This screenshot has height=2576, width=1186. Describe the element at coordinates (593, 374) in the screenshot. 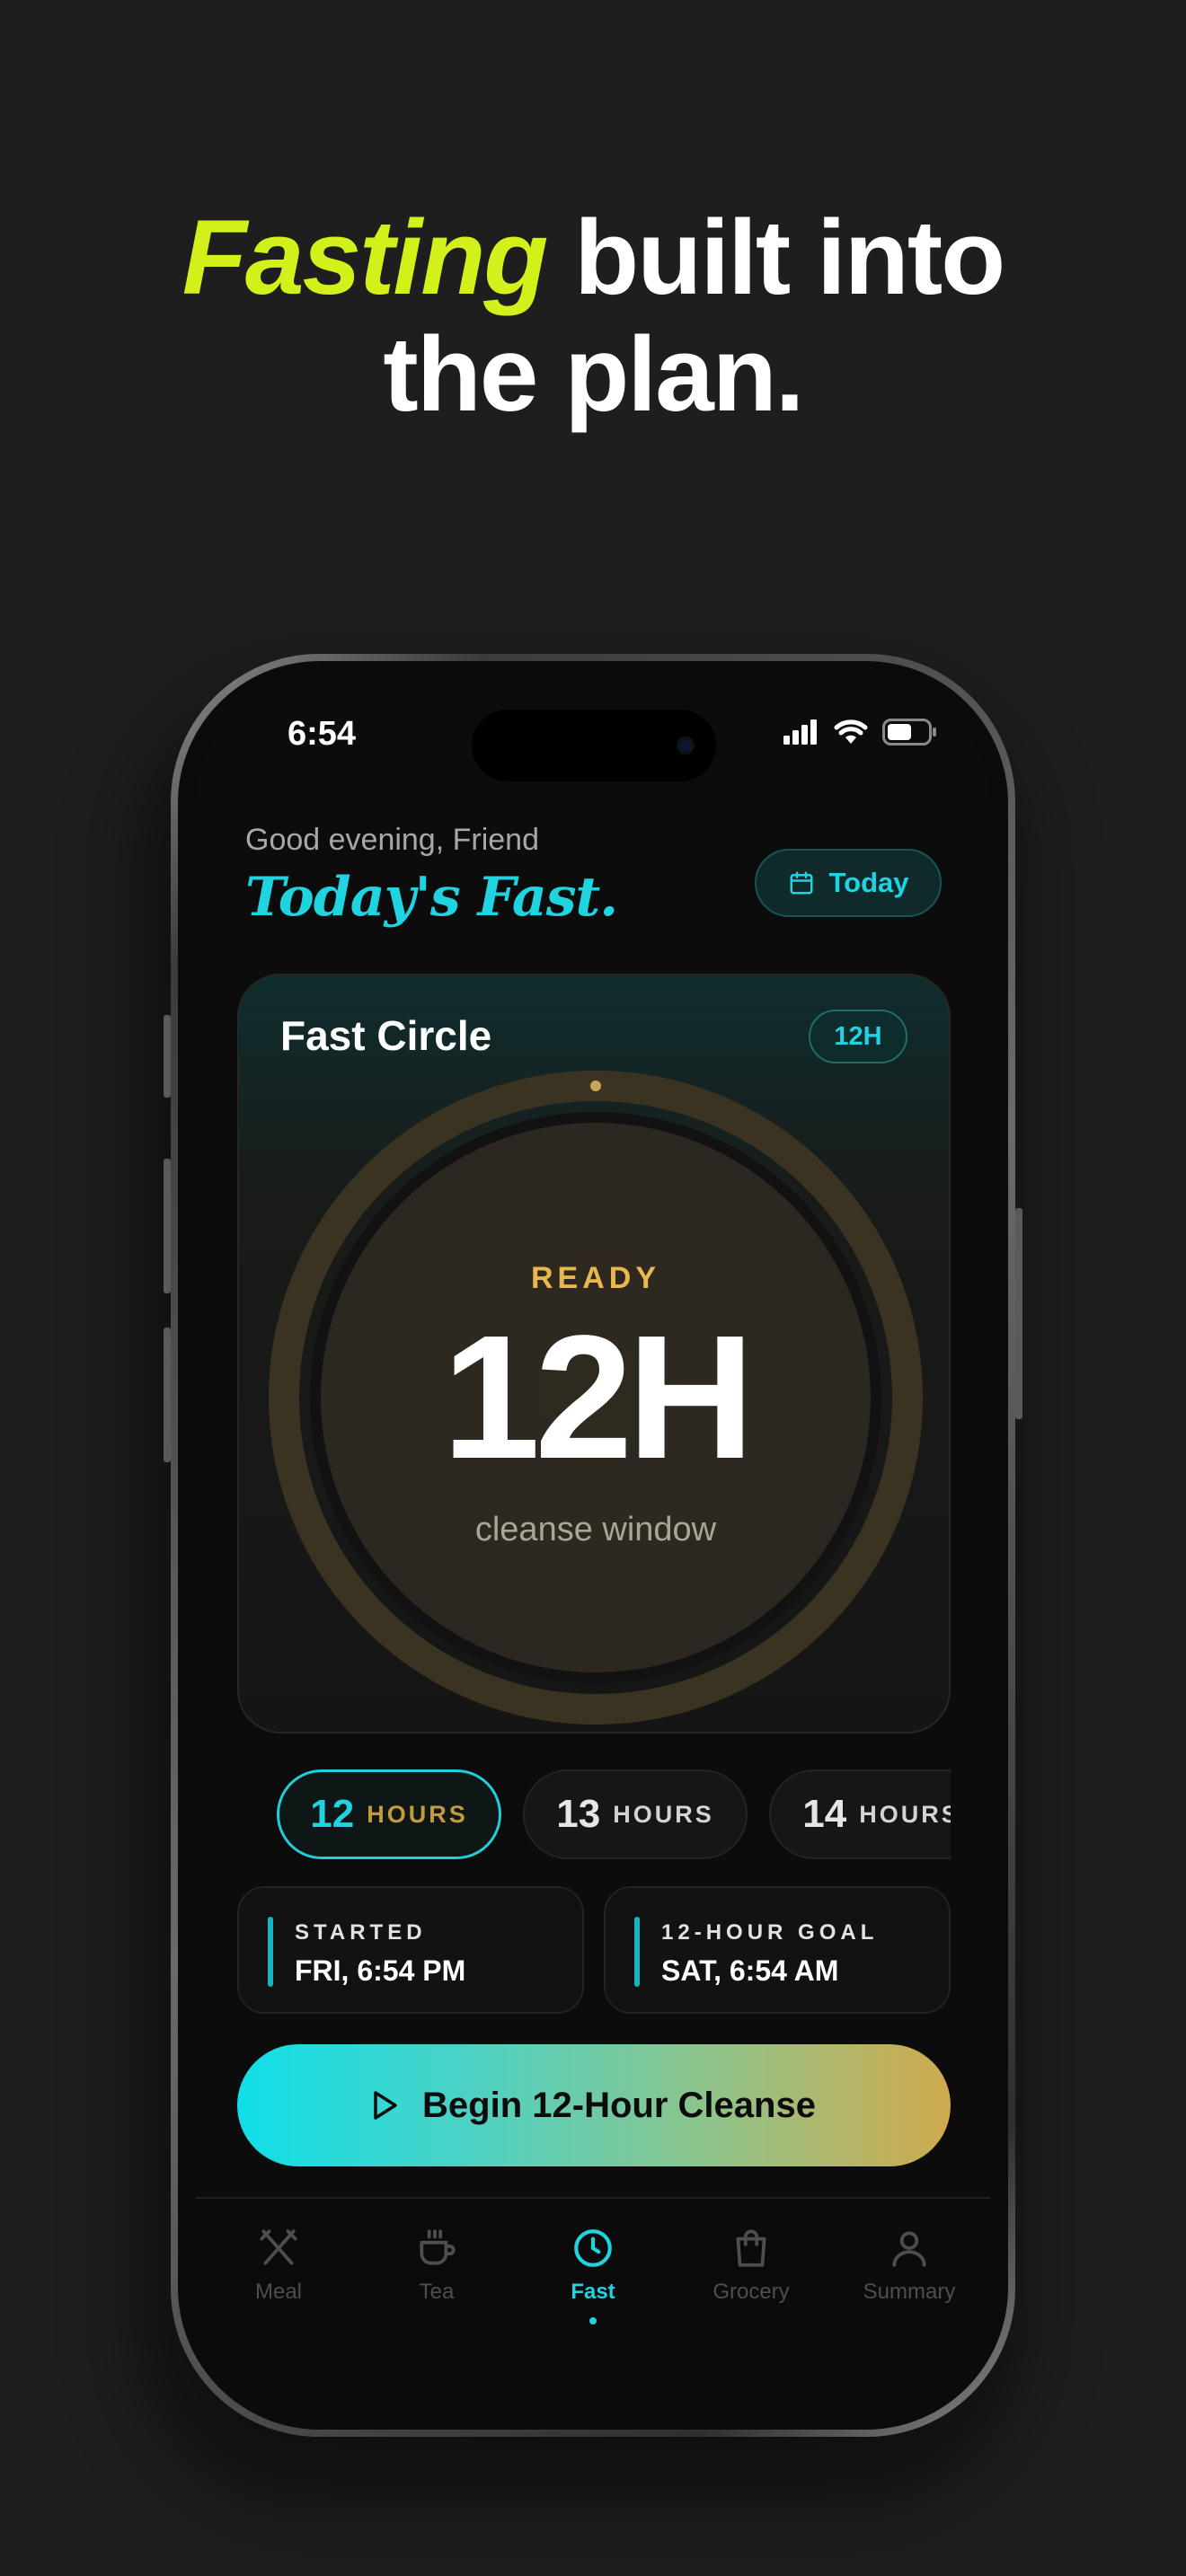

I see `headline-line-2: the plan.` at that location.